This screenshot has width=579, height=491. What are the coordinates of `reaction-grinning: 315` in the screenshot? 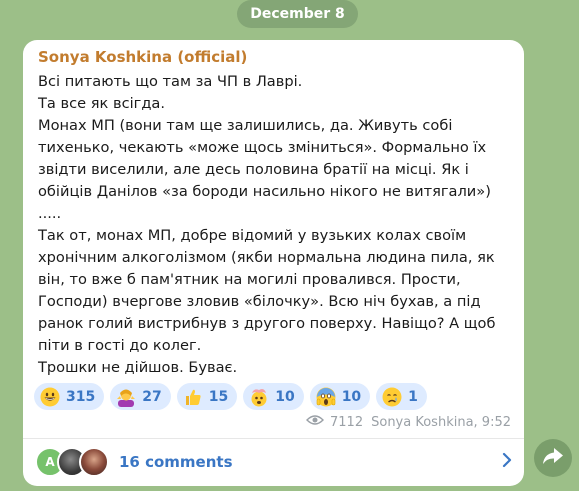 It's located at (69, 396).